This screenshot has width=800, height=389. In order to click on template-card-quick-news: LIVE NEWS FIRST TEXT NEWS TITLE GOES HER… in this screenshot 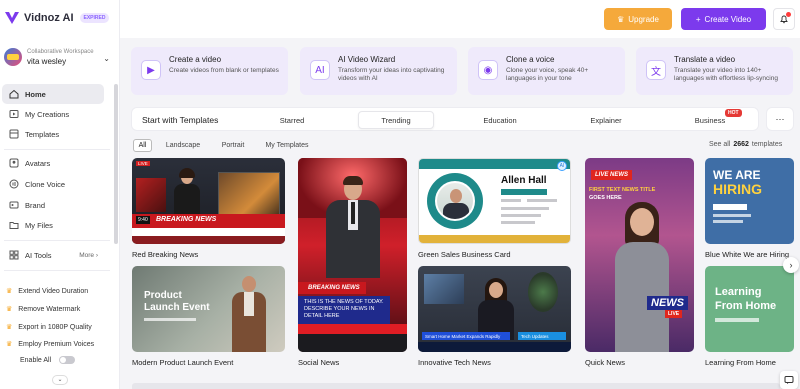, I will do `click(639, 255)`.